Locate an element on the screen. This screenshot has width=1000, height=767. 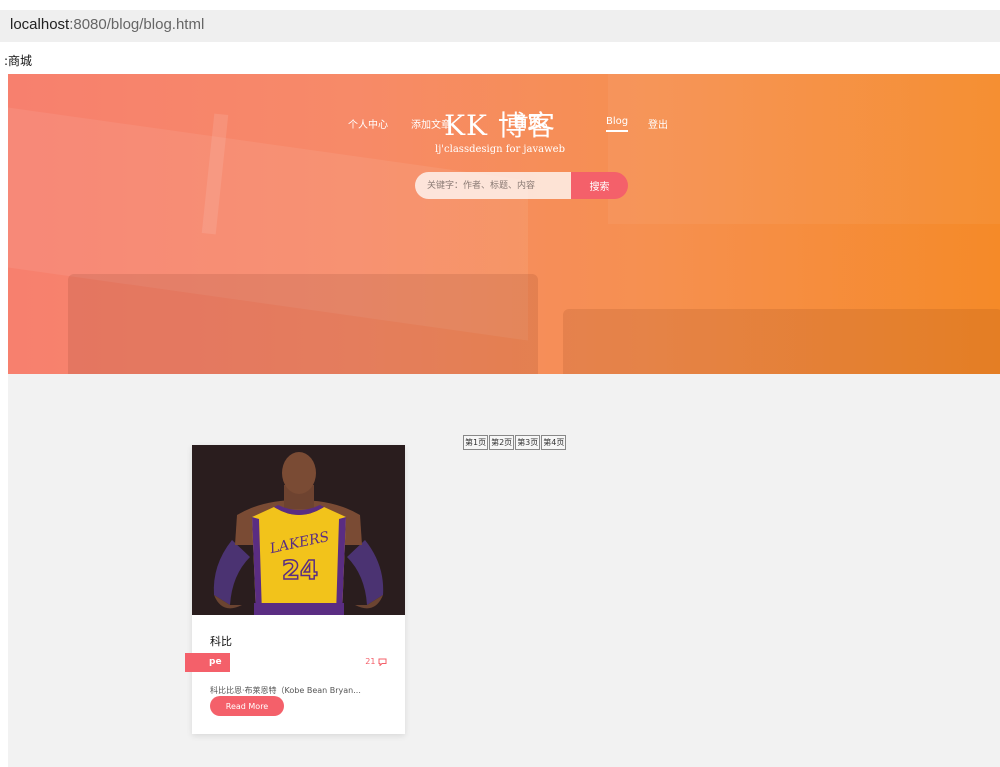
bookmark-item-shop: :商城 is located at coordinates (18, 60).